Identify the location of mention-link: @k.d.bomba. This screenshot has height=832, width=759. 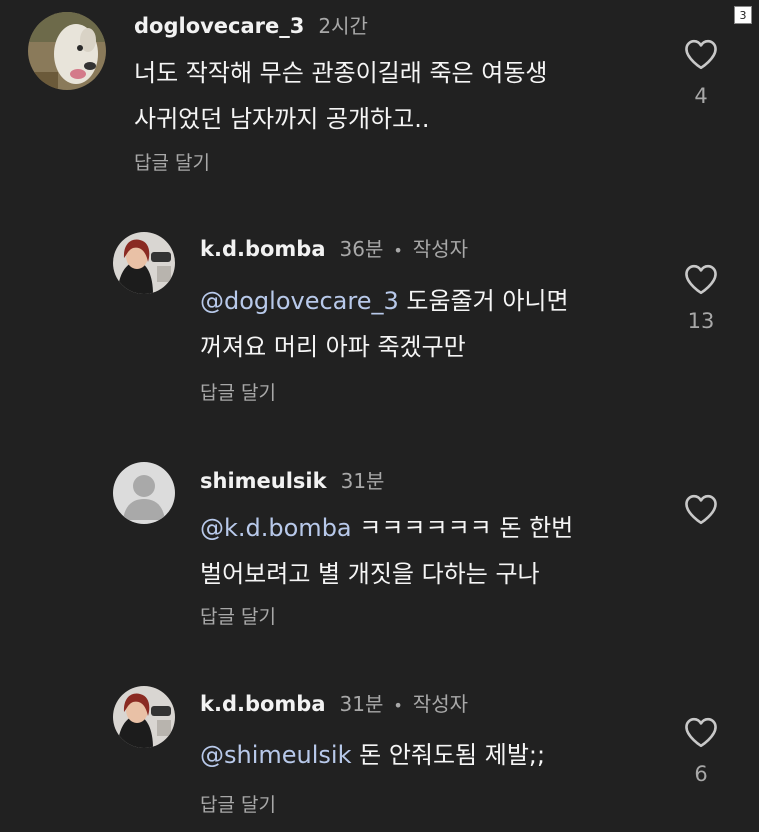
(276, 528).